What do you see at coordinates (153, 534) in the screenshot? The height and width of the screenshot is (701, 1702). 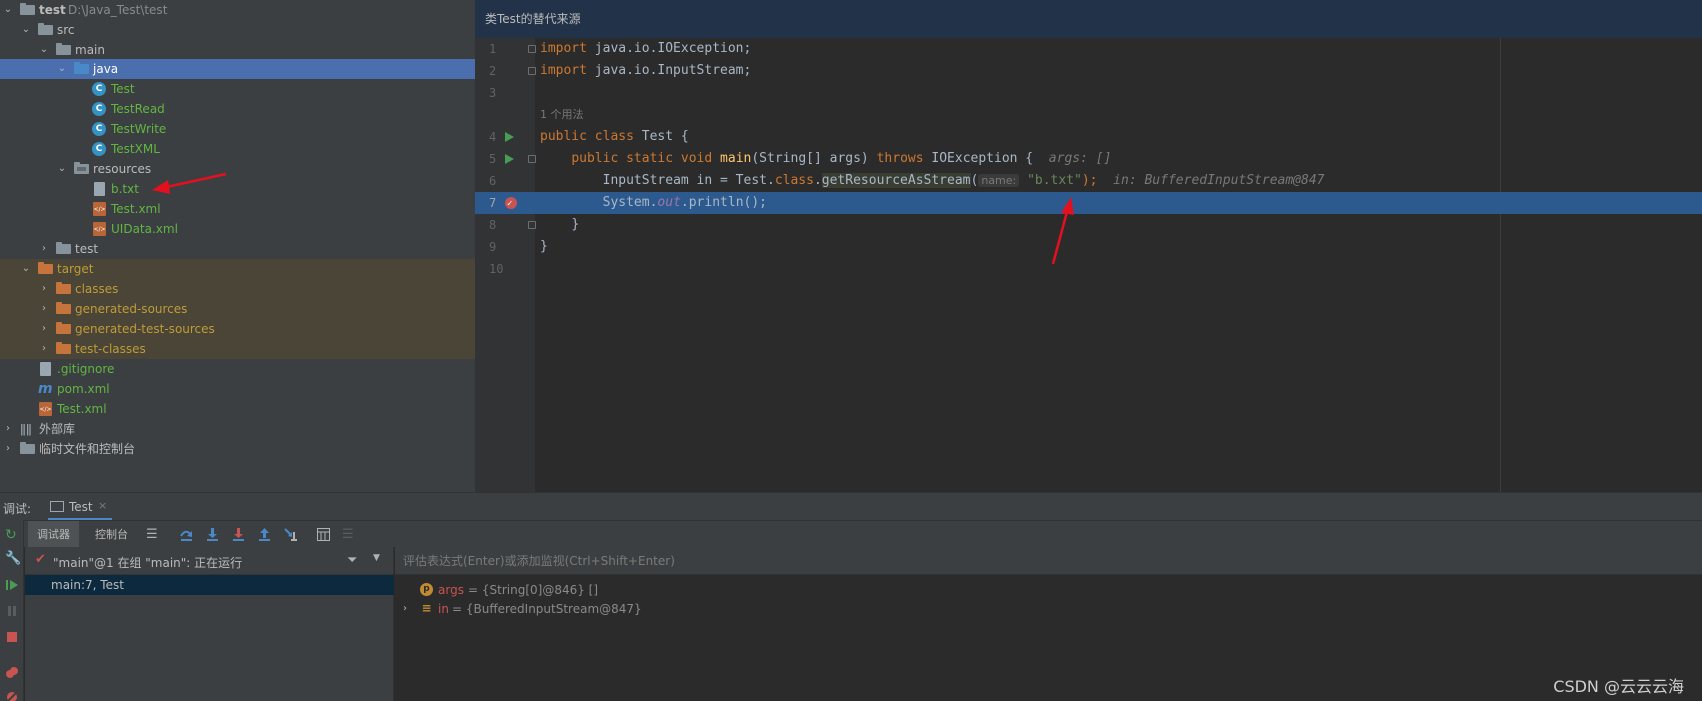 I see `layout-icon: ☰` at bounding box center [153, 534].